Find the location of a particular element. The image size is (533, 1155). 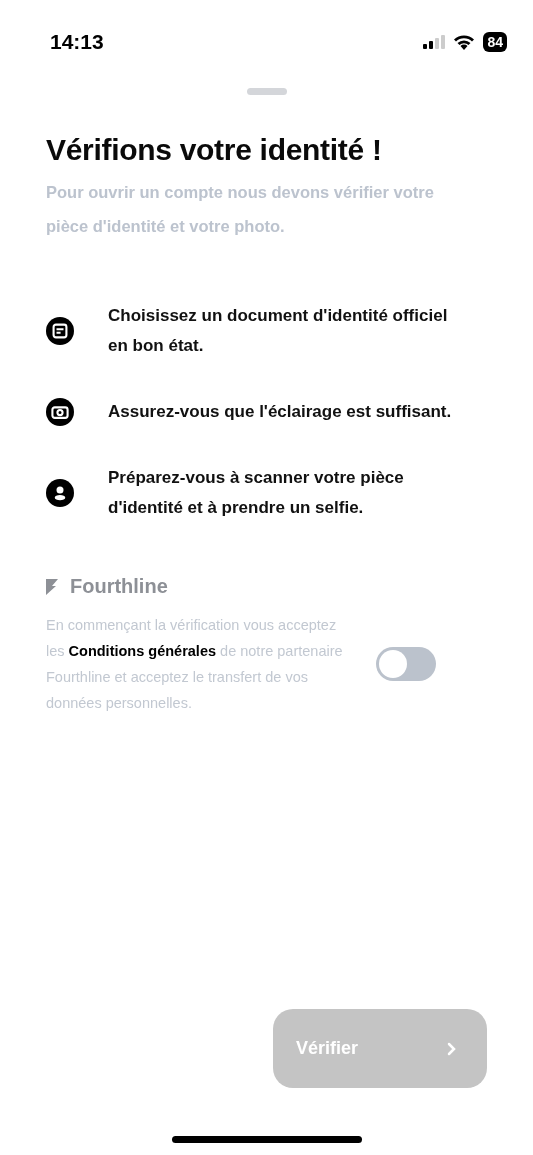

status-time: 14:13 is located at coordinates (77, 42).